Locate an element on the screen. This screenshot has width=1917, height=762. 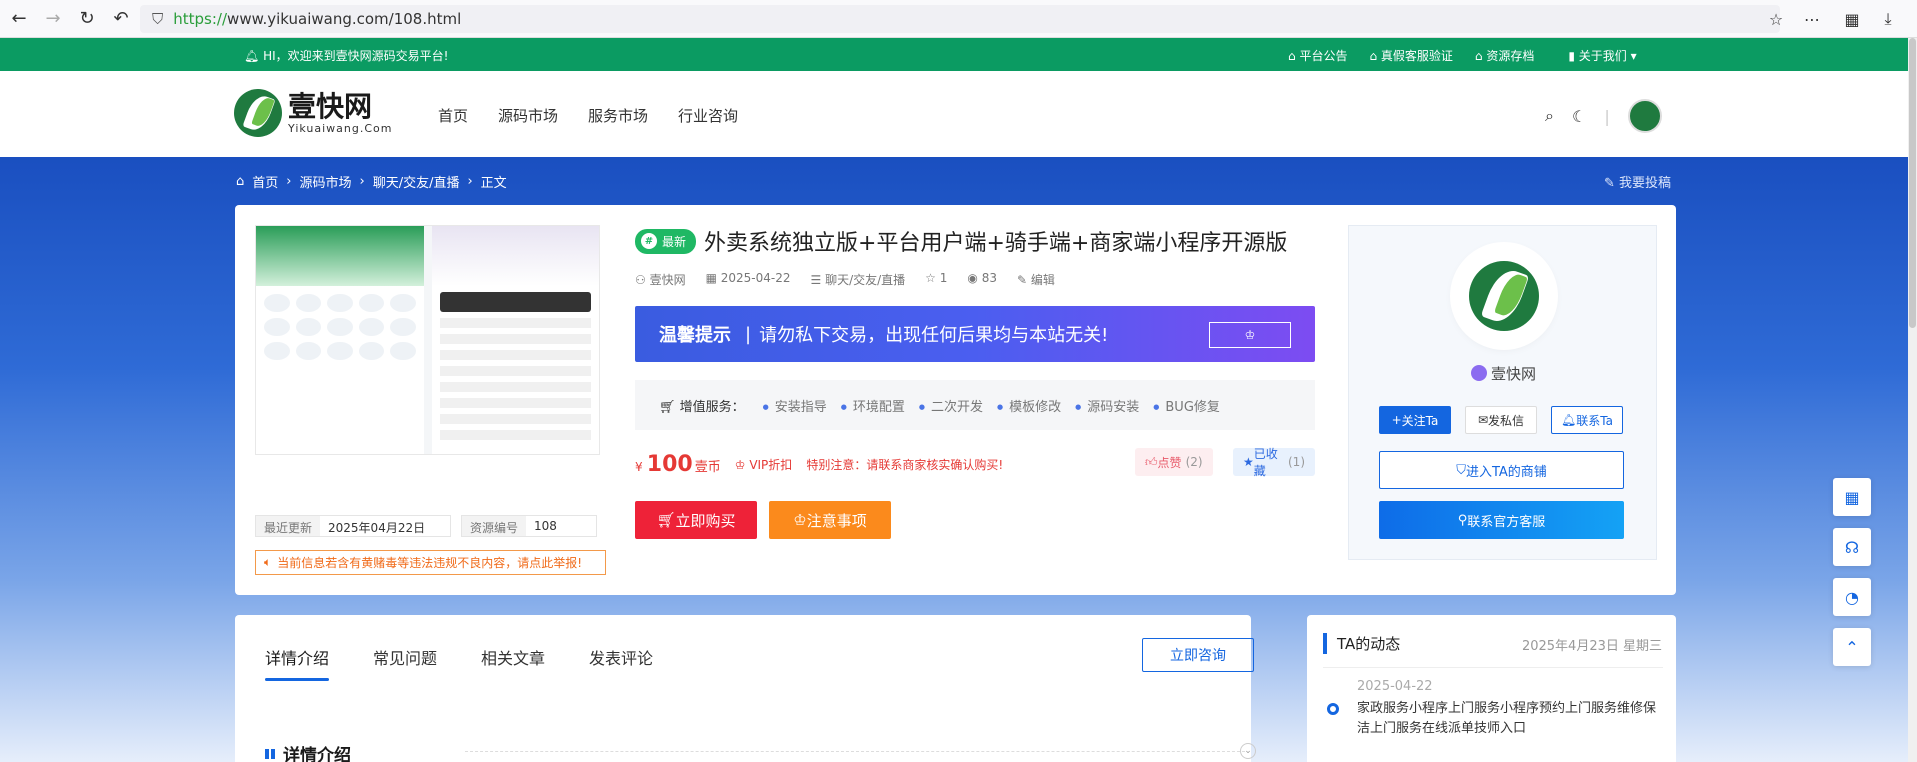
author-meta: ⚇ 壹快网 is located at coordinates (660, 279).